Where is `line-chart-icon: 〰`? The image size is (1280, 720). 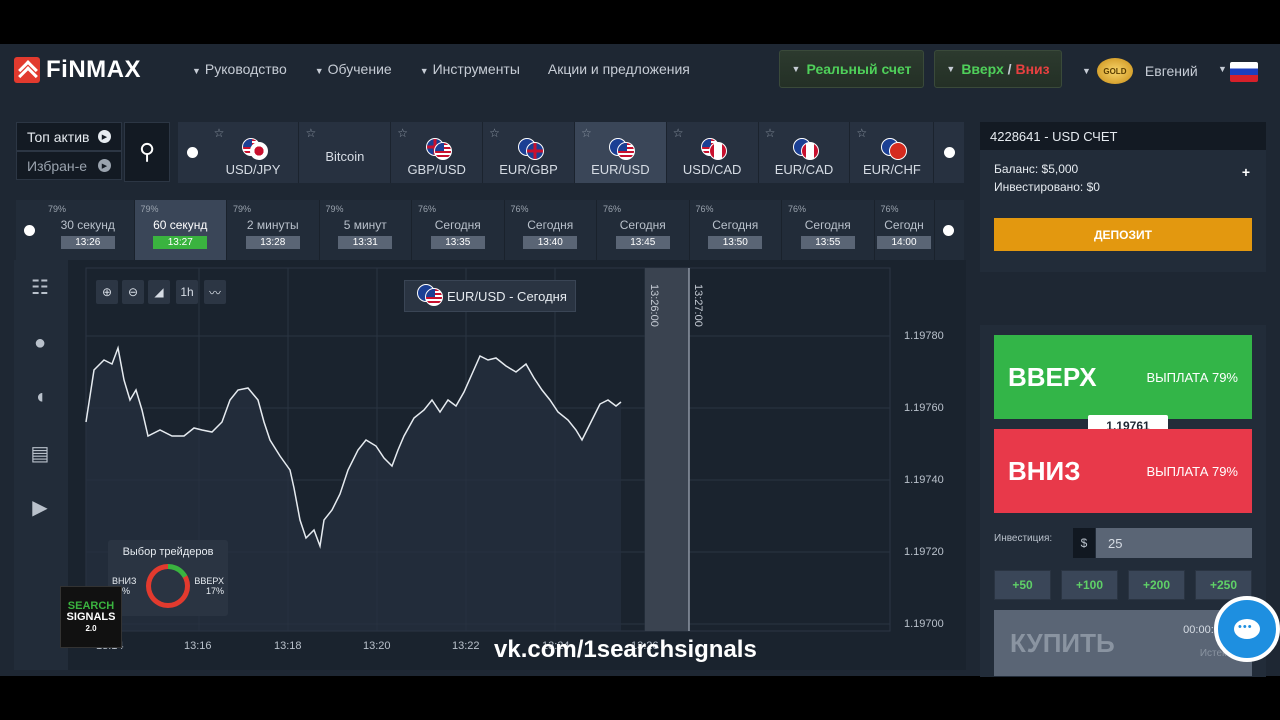 line-chart-icon: 〰 is located at coordinates (214, 292).